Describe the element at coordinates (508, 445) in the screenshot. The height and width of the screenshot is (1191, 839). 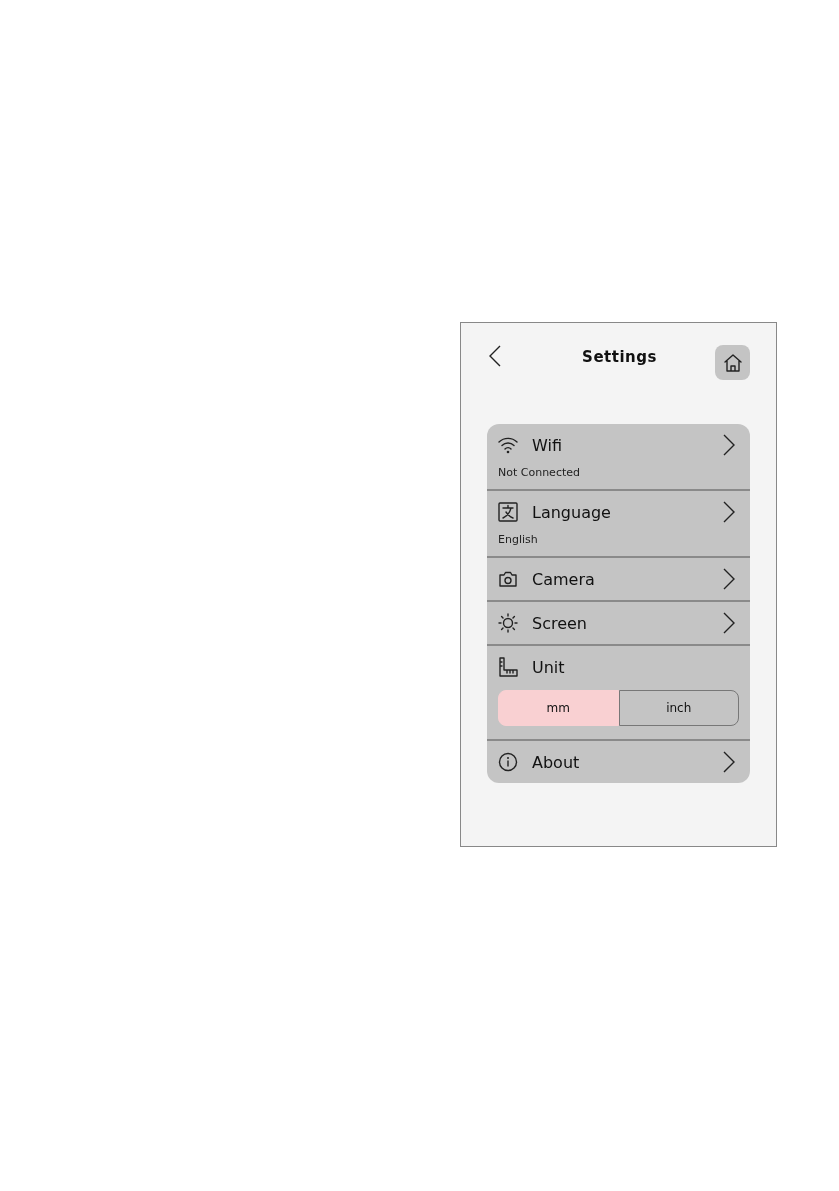
I see `wifi-icon` at that location.